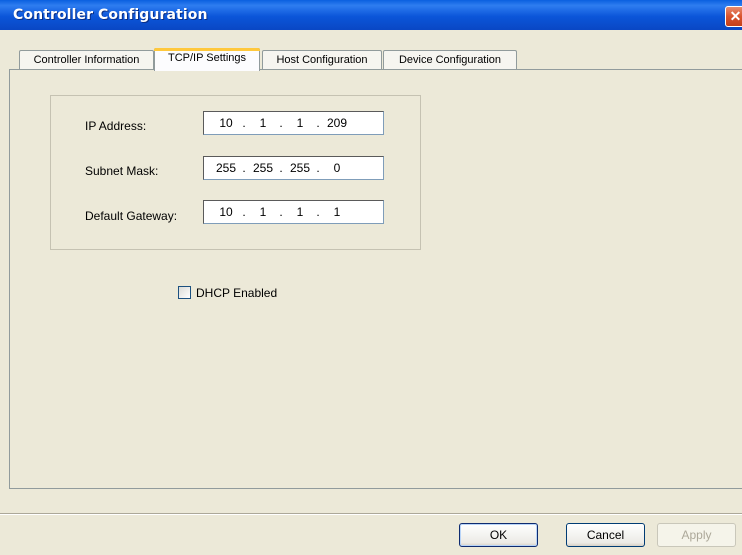 The width and height of the screenshot is (742, 555). I want to click on close-button: ✕, so click(733, 16).